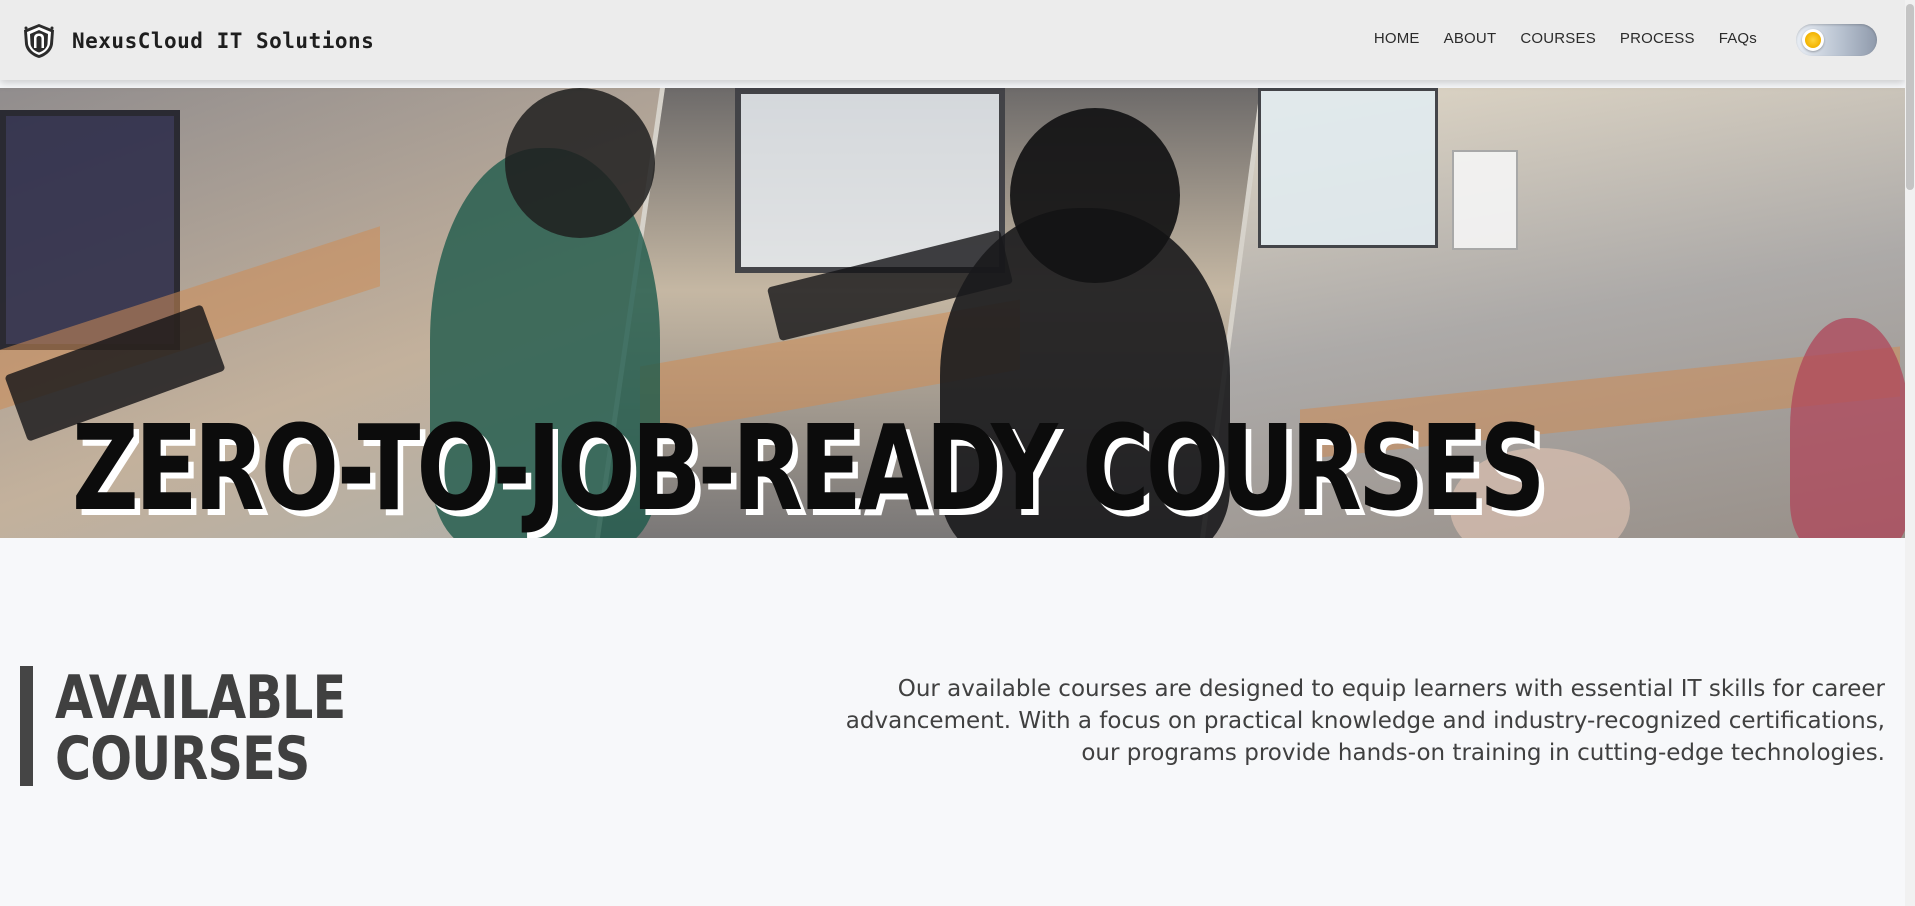 This screenshot has width=1915, height=906. What do you see at coordinates (1485, 200) in the screenshot?
I see `photo-whiteboard` at bounding box center [1485, 200].